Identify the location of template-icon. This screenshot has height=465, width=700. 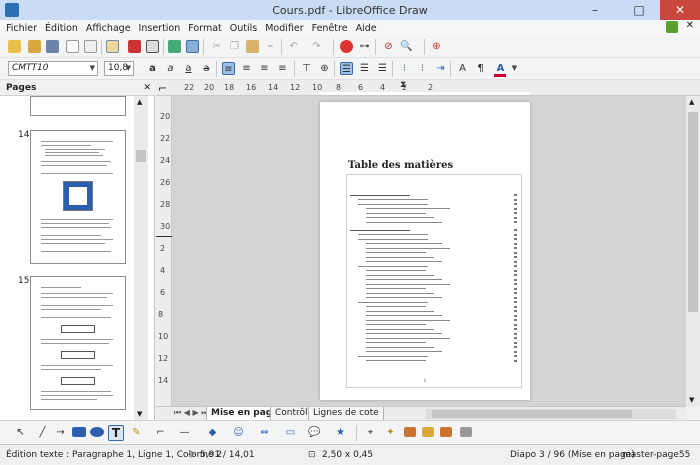
(72, 46).